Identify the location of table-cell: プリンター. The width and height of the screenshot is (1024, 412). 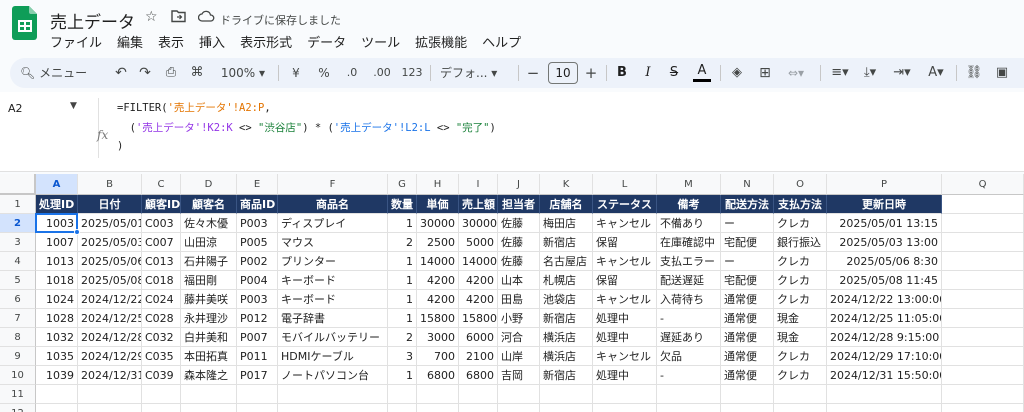
(333, 261).